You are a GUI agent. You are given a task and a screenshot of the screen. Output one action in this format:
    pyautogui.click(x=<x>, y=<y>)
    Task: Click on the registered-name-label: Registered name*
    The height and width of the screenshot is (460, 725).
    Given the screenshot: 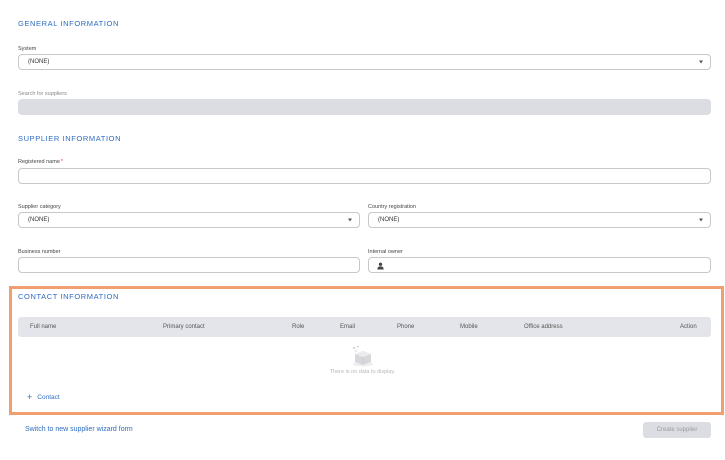 What is the action you would take?
    pyautogui.click(x=41, y=162)
    